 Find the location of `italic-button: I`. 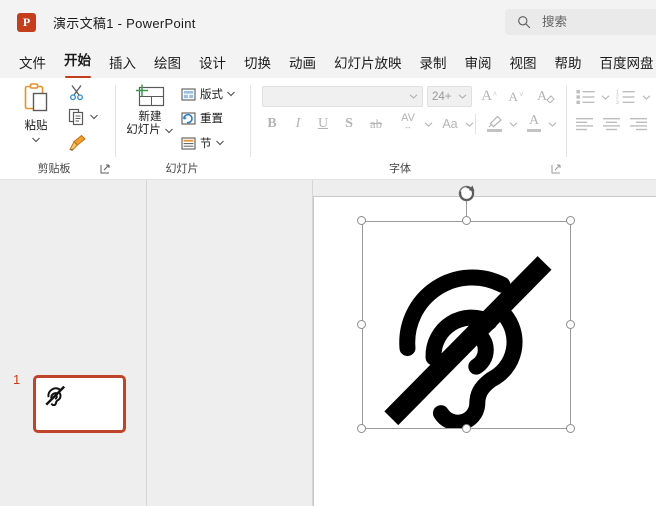

italic-button: I is located at coordinates (298, 124).